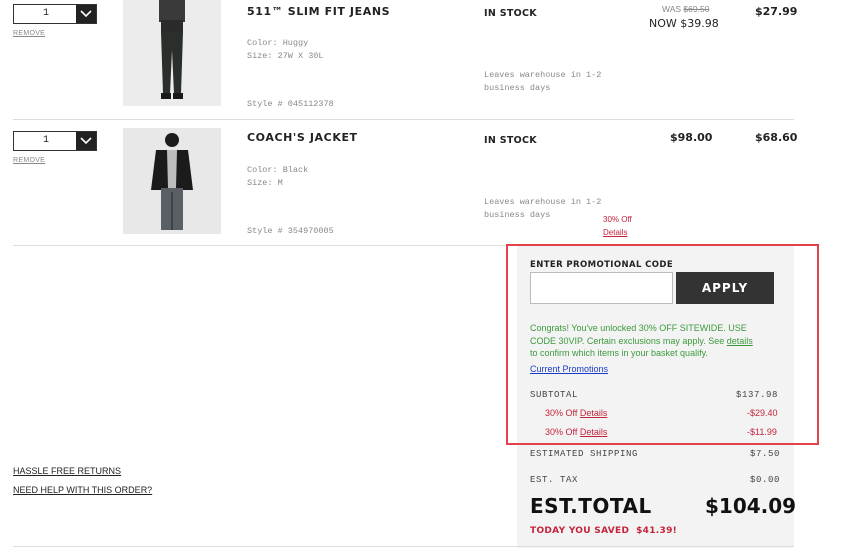 Image resolution: width=860 pixels, height=548 pixels. I want to click on product-style: Style # 354970005, so click(290, 231).